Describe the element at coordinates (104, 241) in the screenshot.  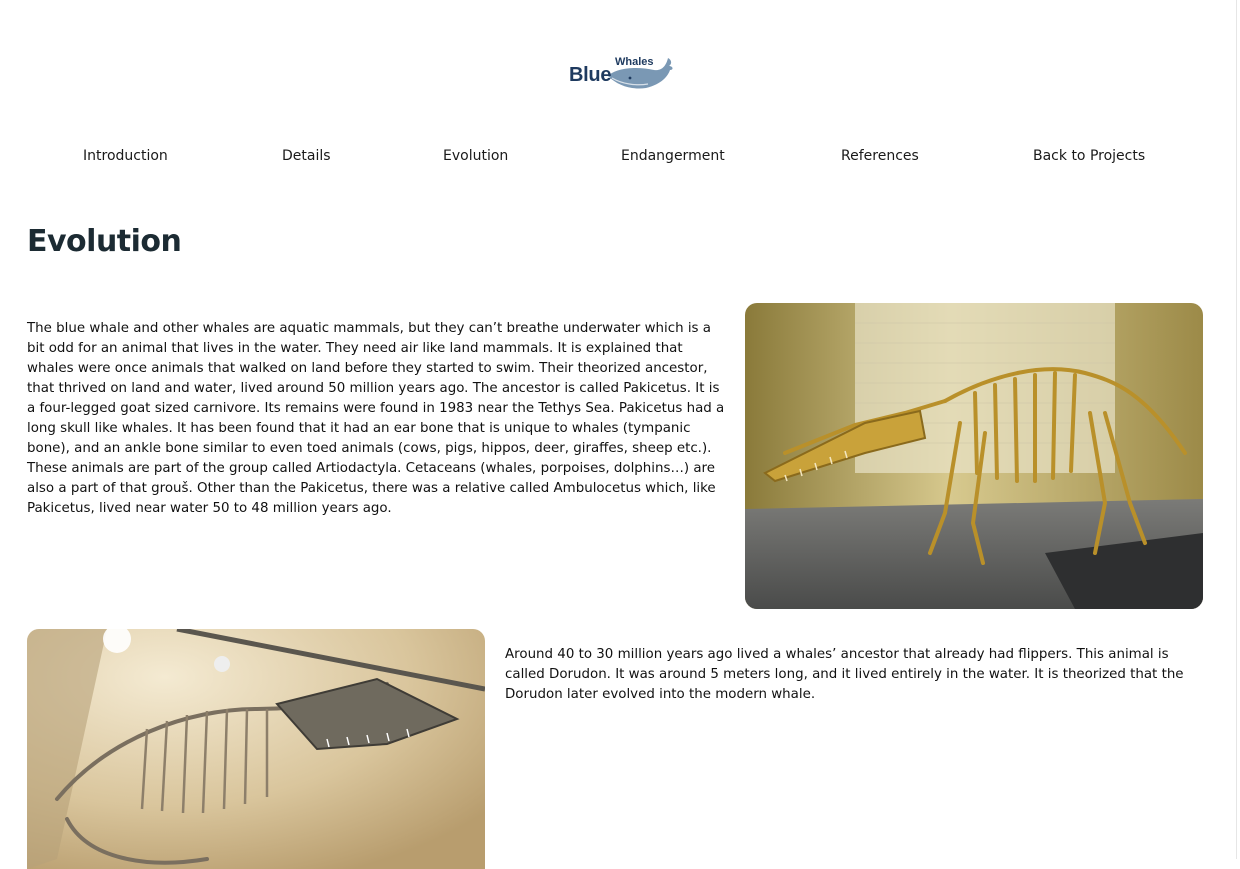
I see `page-title: Evolution` at that location.